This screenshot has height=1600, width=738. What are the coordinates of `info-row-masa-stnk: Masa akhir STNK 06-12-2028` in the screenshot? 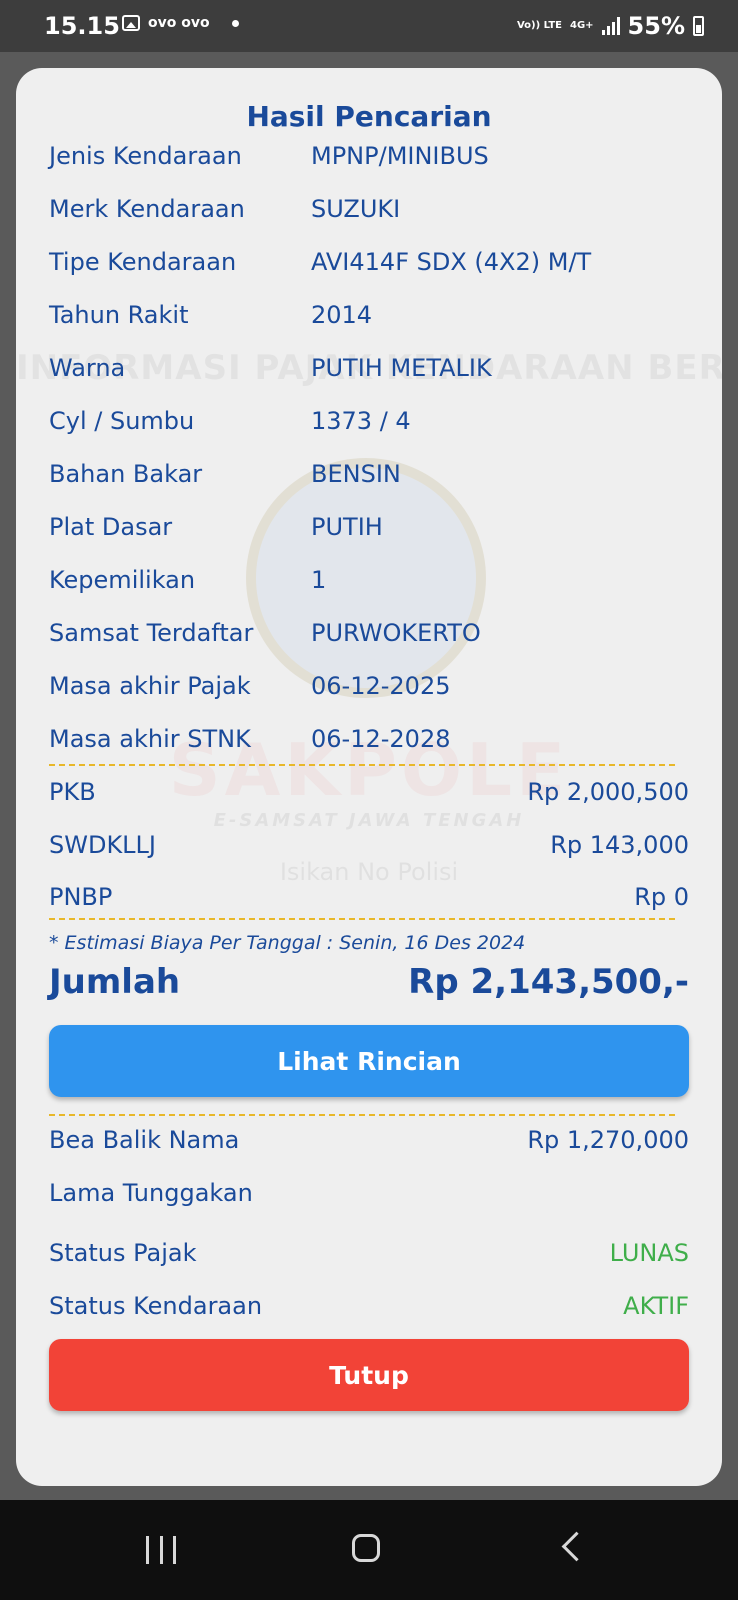 It's located at (369, 745).